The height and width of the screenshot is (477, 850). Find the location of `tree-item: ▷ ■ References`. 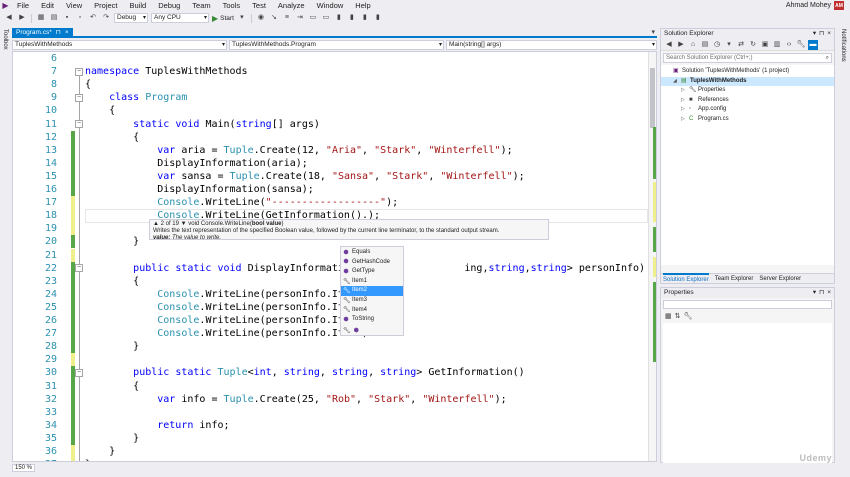

tree-item: ▷ ■ References is located at coordinates (747, 101).